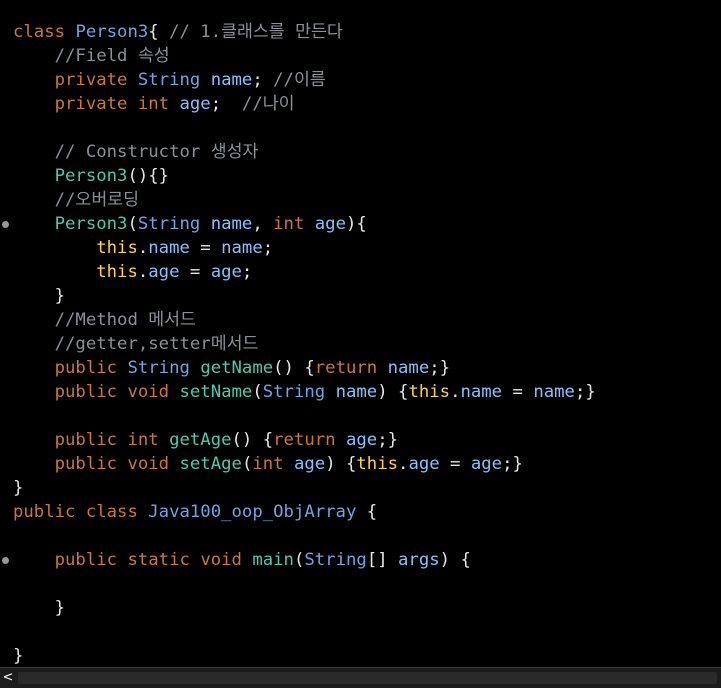 The image size is (721, 688). Describe the element at coordinates (356, 224) in the screenshot. I see `code-token: ){` at that location.